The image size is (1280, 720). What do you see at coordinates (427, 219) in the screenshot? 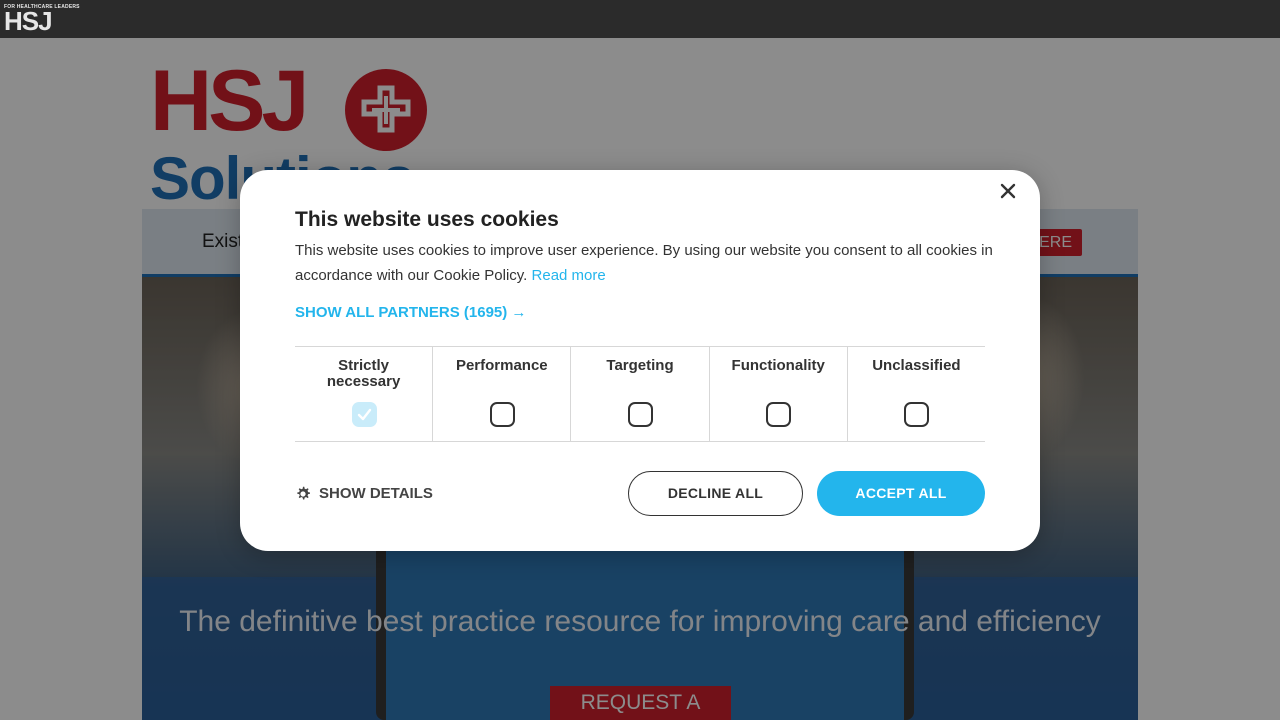
I see `cookie-dialog-title: This website uses cookies` at bounding box center [427, 219].